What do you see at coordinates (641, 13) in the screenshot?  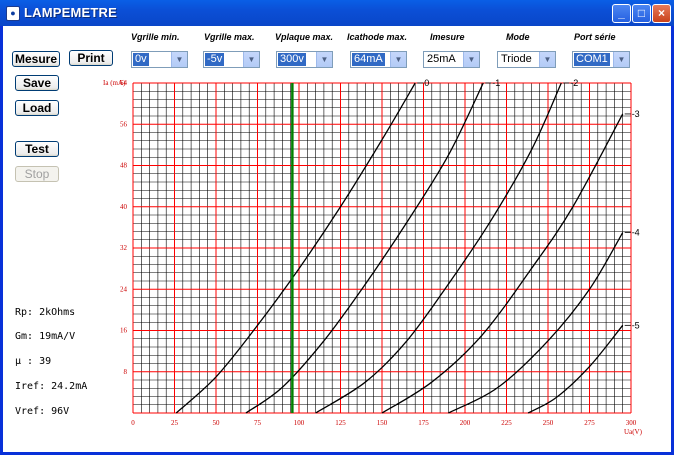 I see `maximize-button: □` at bounding box center [641, 13].